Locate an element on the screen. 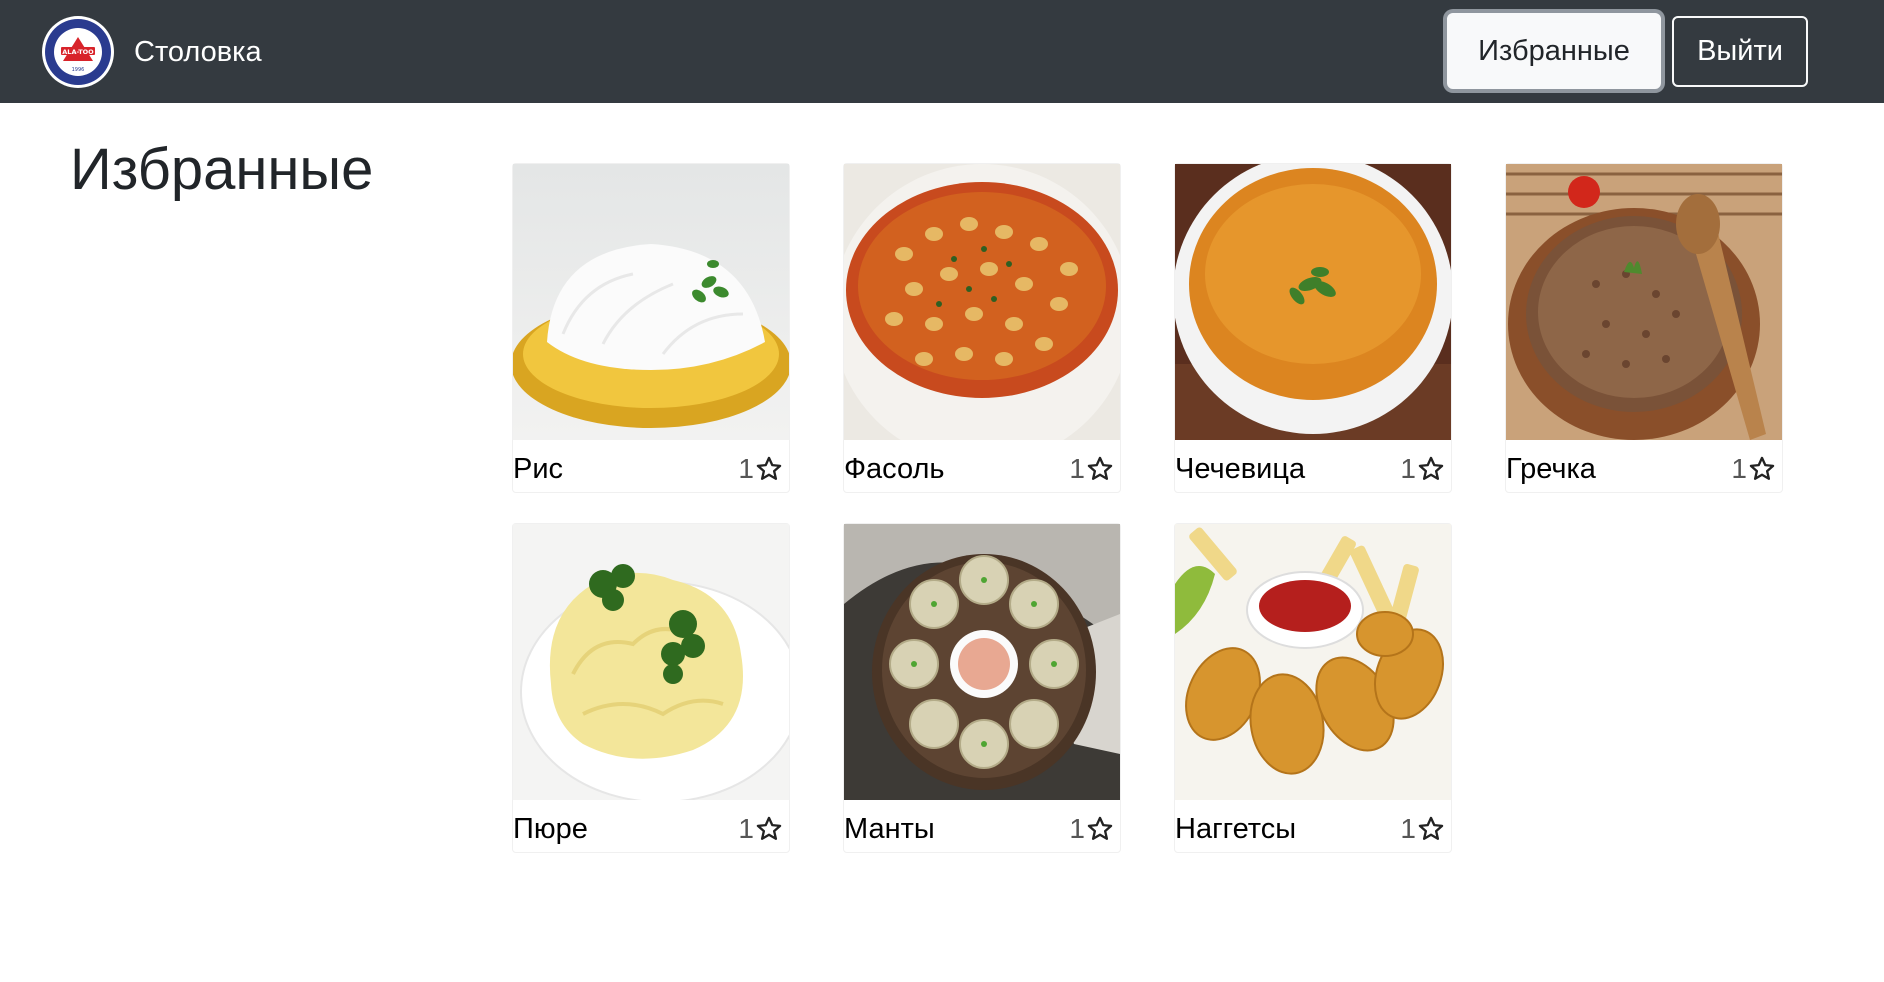 Image resolution: width=1884 pixels, height=982 pixels. favorites-button: Избранные is located at coordinates (1554, 51).